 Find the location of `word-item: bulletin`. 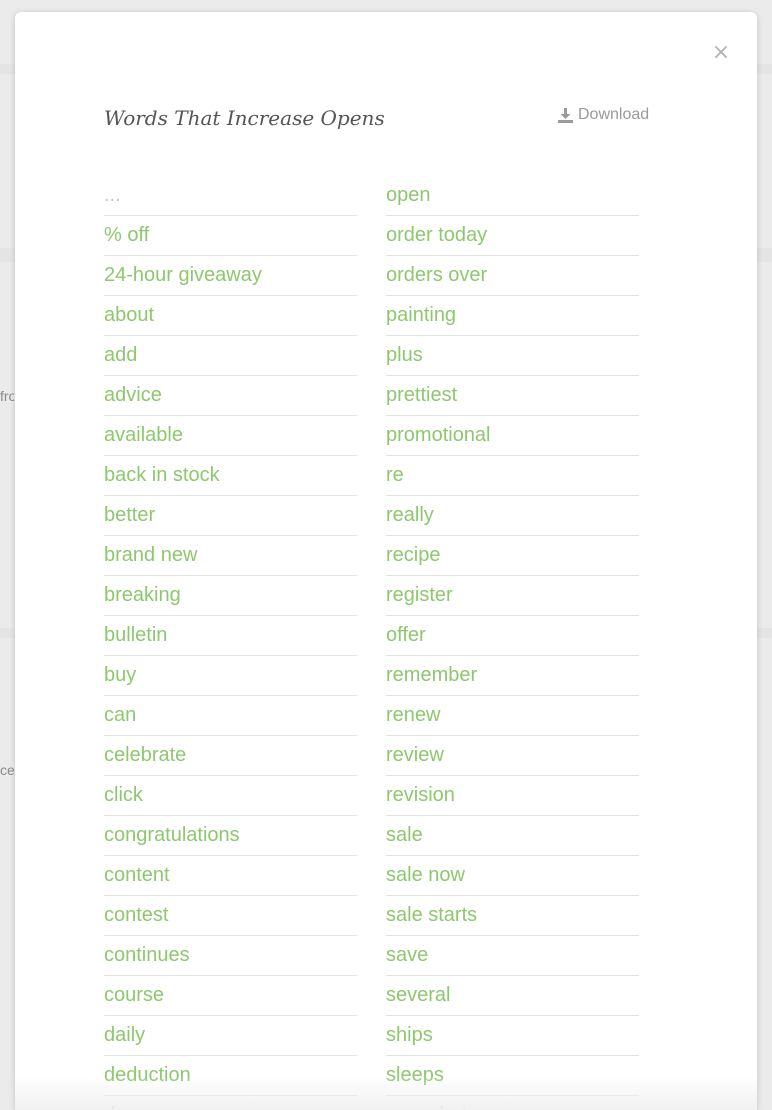

word-item: bulletin is located at coordinates (230, 636).